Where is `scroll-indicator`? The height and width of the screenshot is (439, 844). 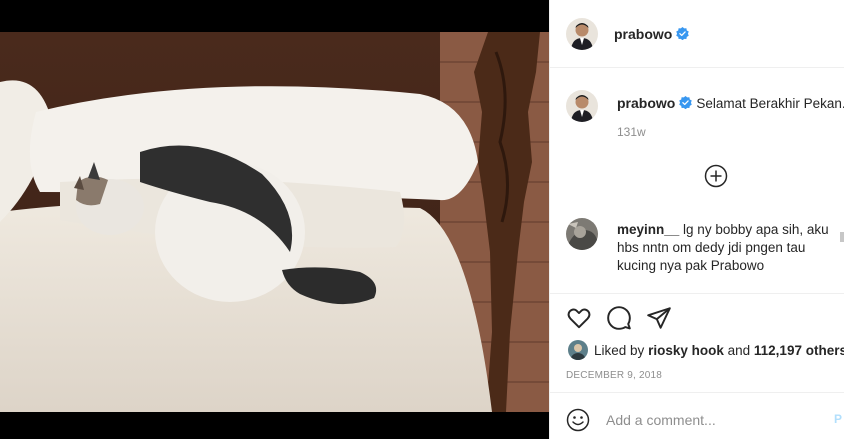
scroll-indicator is located at coordinates (842, 237).